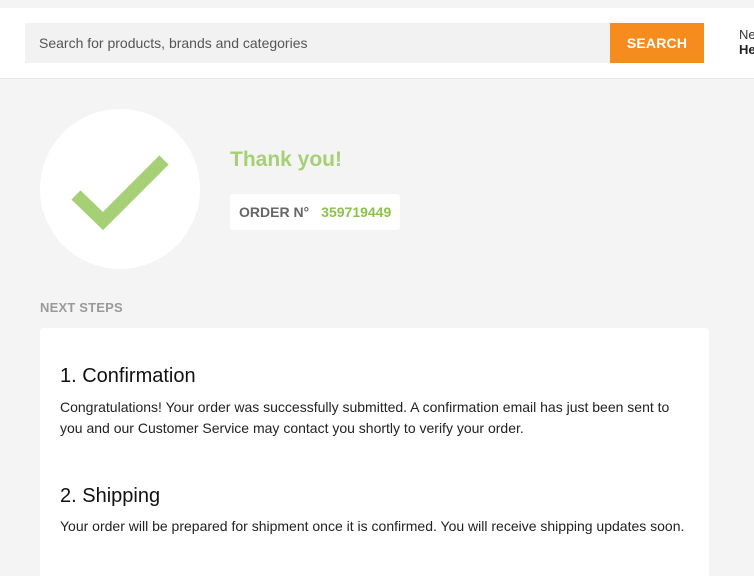 This screenshot has height=576, width=754. I want to click on order-number-value: 359719449, so click(356, 212).